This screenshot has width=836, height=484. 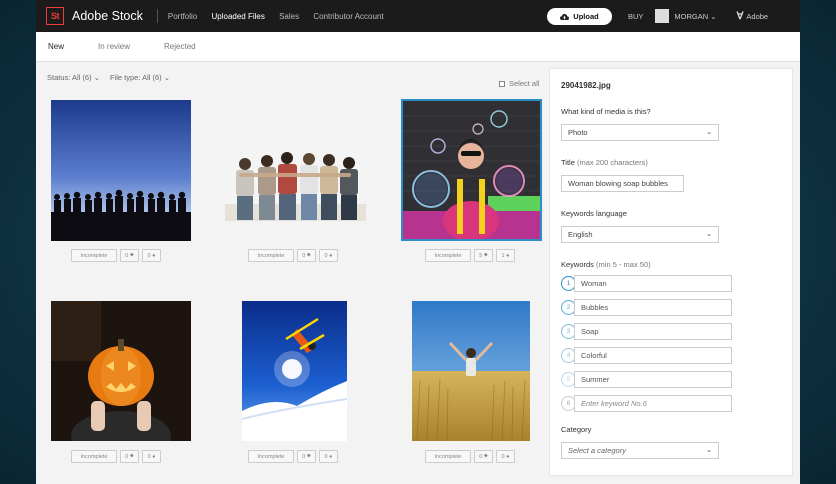 I want to click on upload-label: Upload, so click(x=586, y=16).